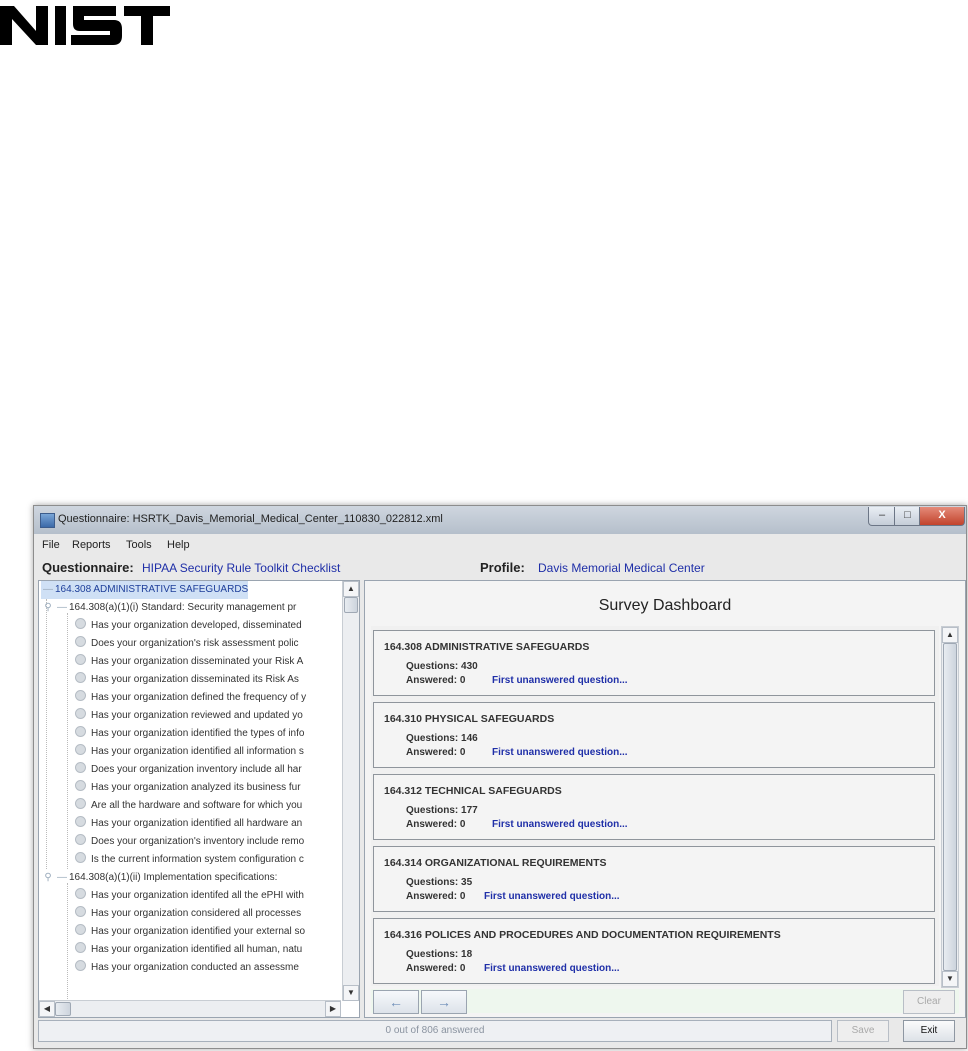 The image size is (968, 1051). Describe the element at coordinates (439, 882) in the screenshot. I see `questions-count: Questions: 35` at that location.